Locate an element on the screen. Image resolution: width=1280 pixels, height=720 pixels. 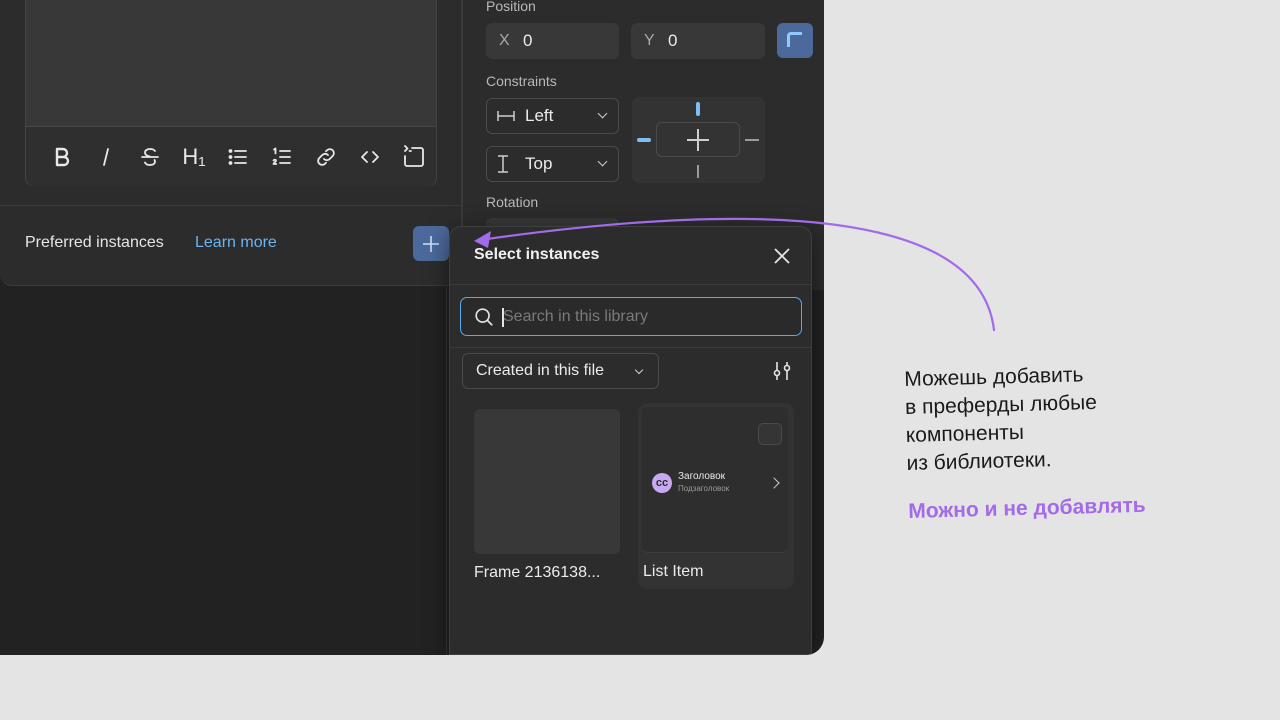
search-field is located at coordinates (631, 316).